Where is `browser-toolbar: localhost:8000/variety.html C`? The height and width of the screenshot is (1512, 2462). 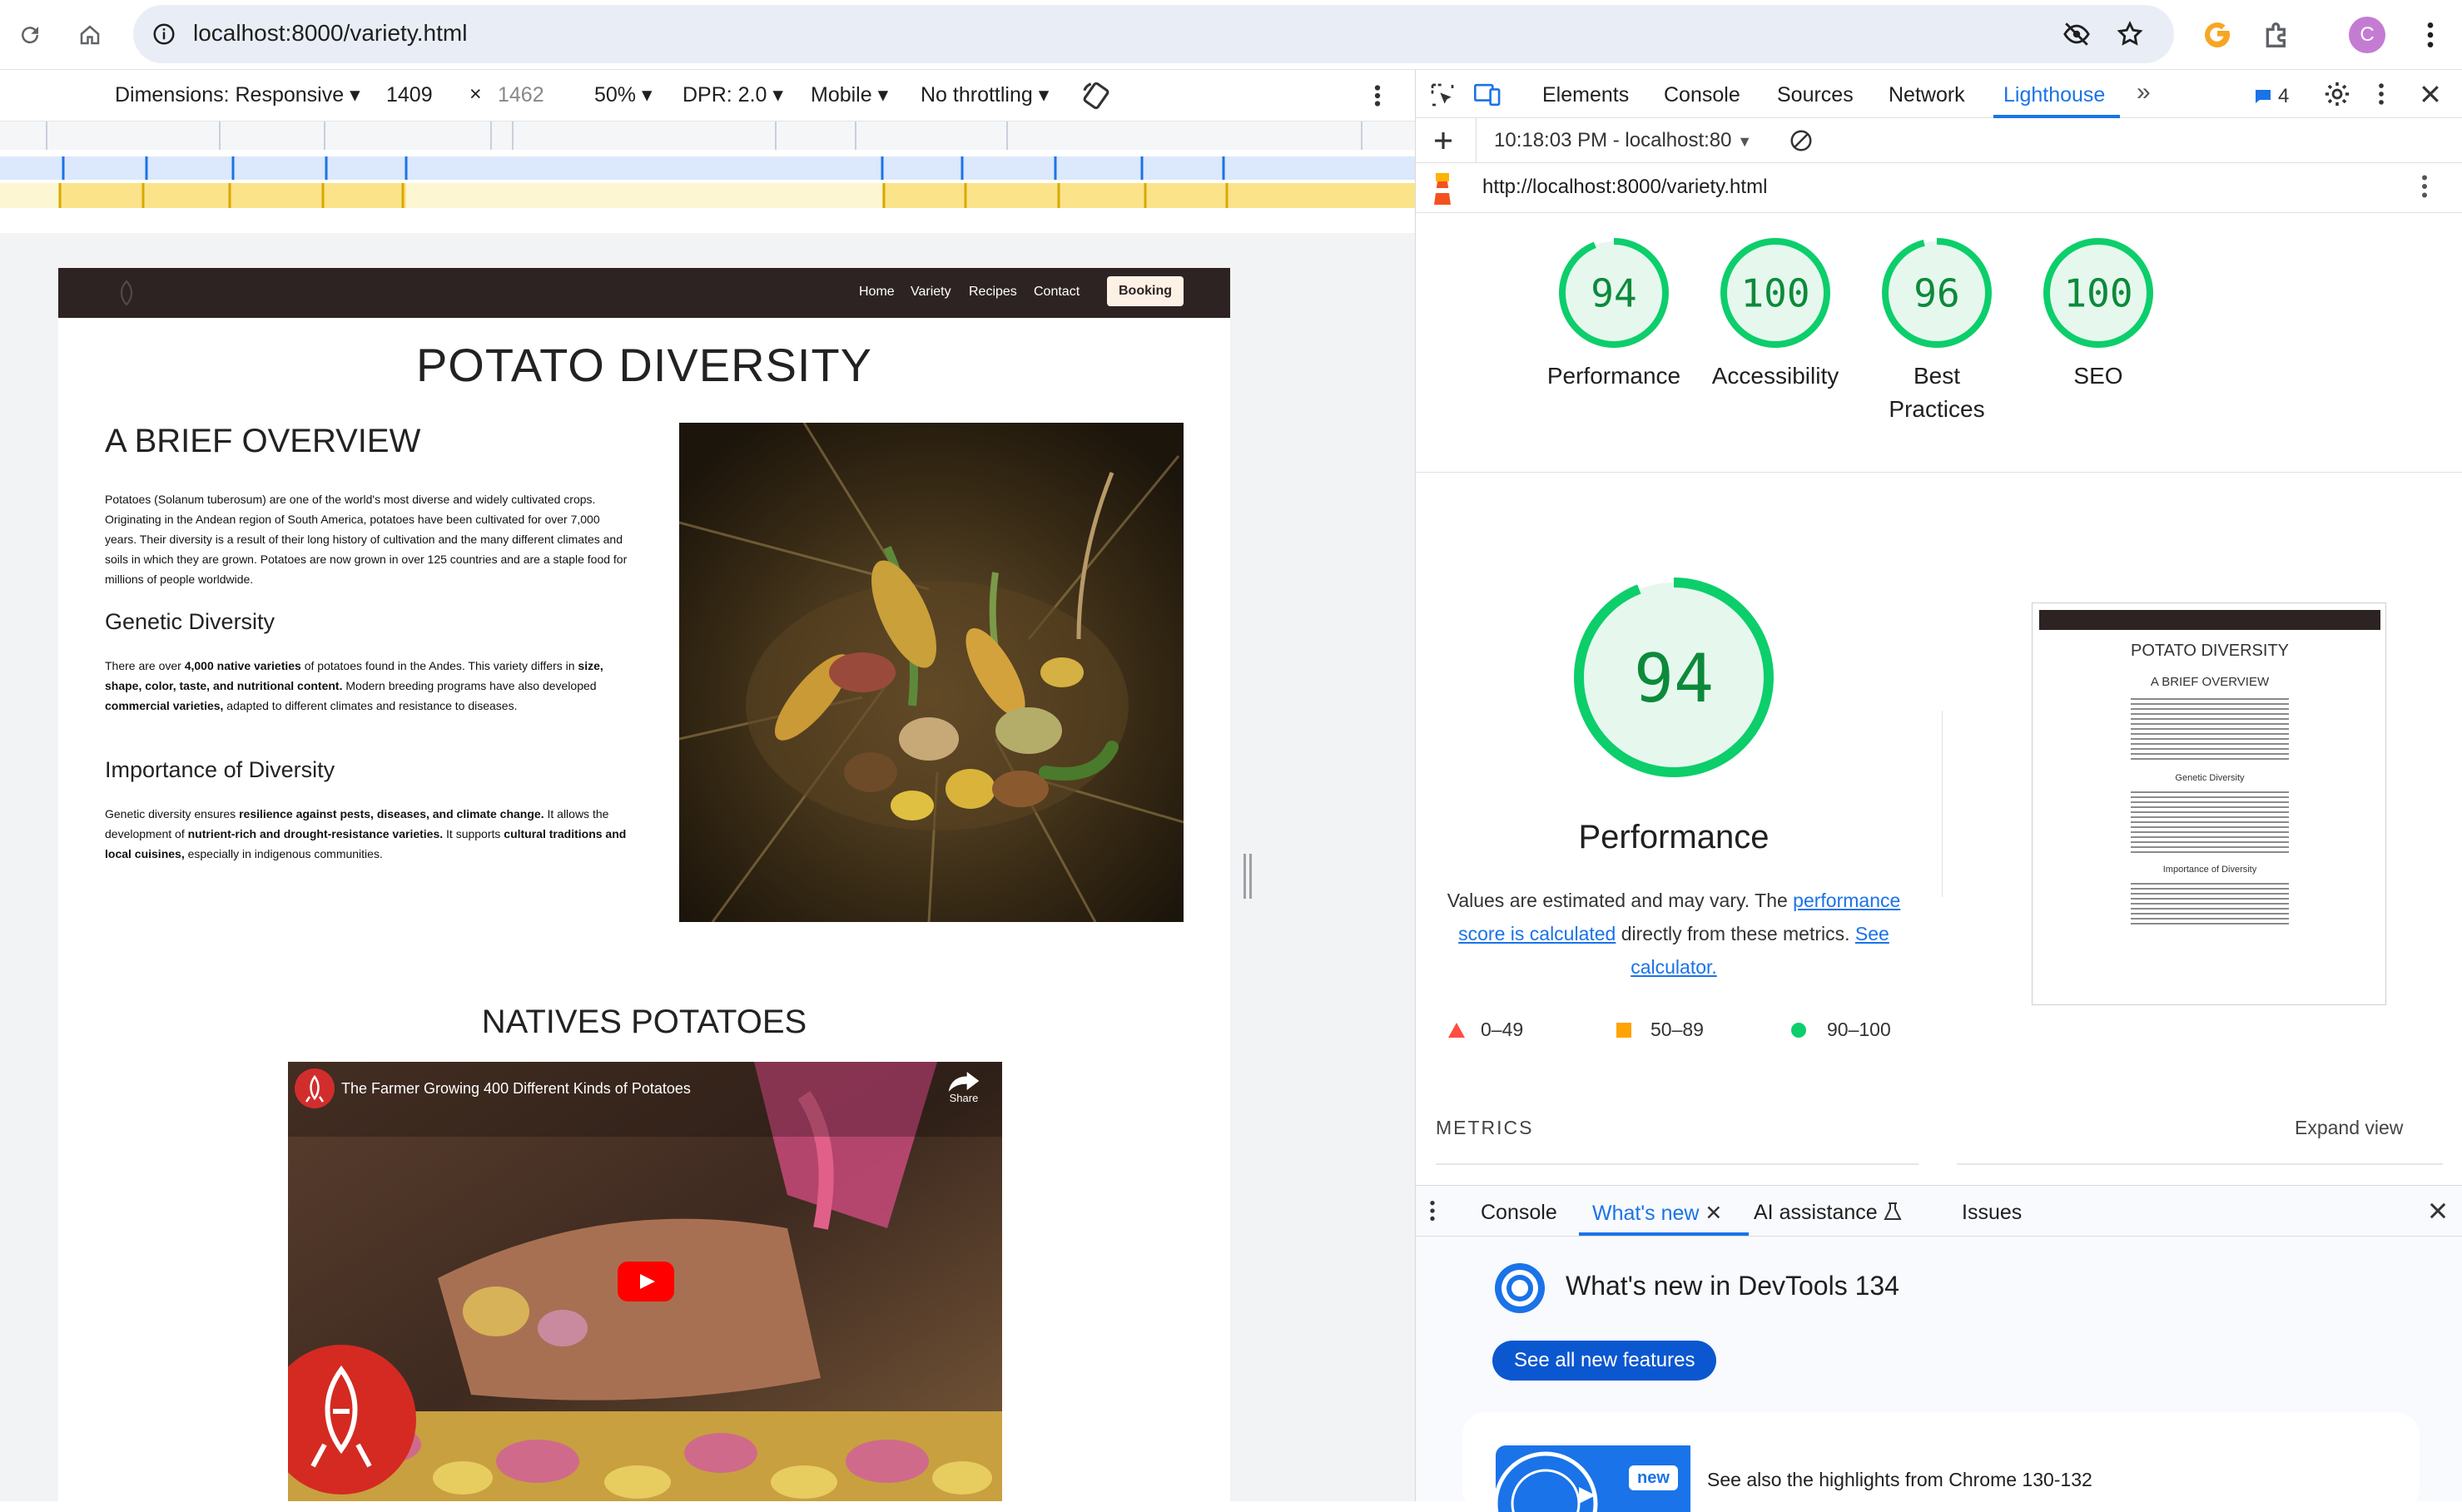
browser-toolbar: localhost:8000/variety.html C is located at coordinates (1231, 35).